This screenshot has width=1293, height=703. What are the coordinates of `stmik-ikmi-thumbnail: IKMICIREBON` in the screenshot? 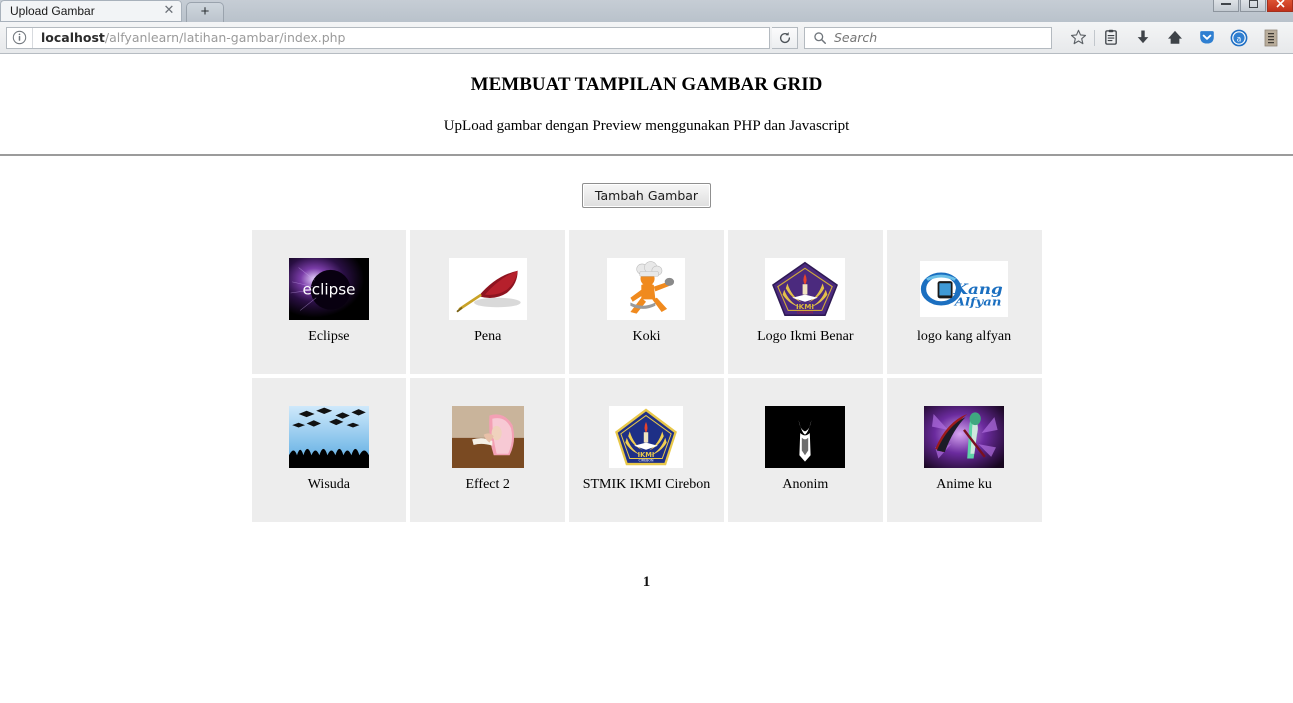 It's located at (646, 437).